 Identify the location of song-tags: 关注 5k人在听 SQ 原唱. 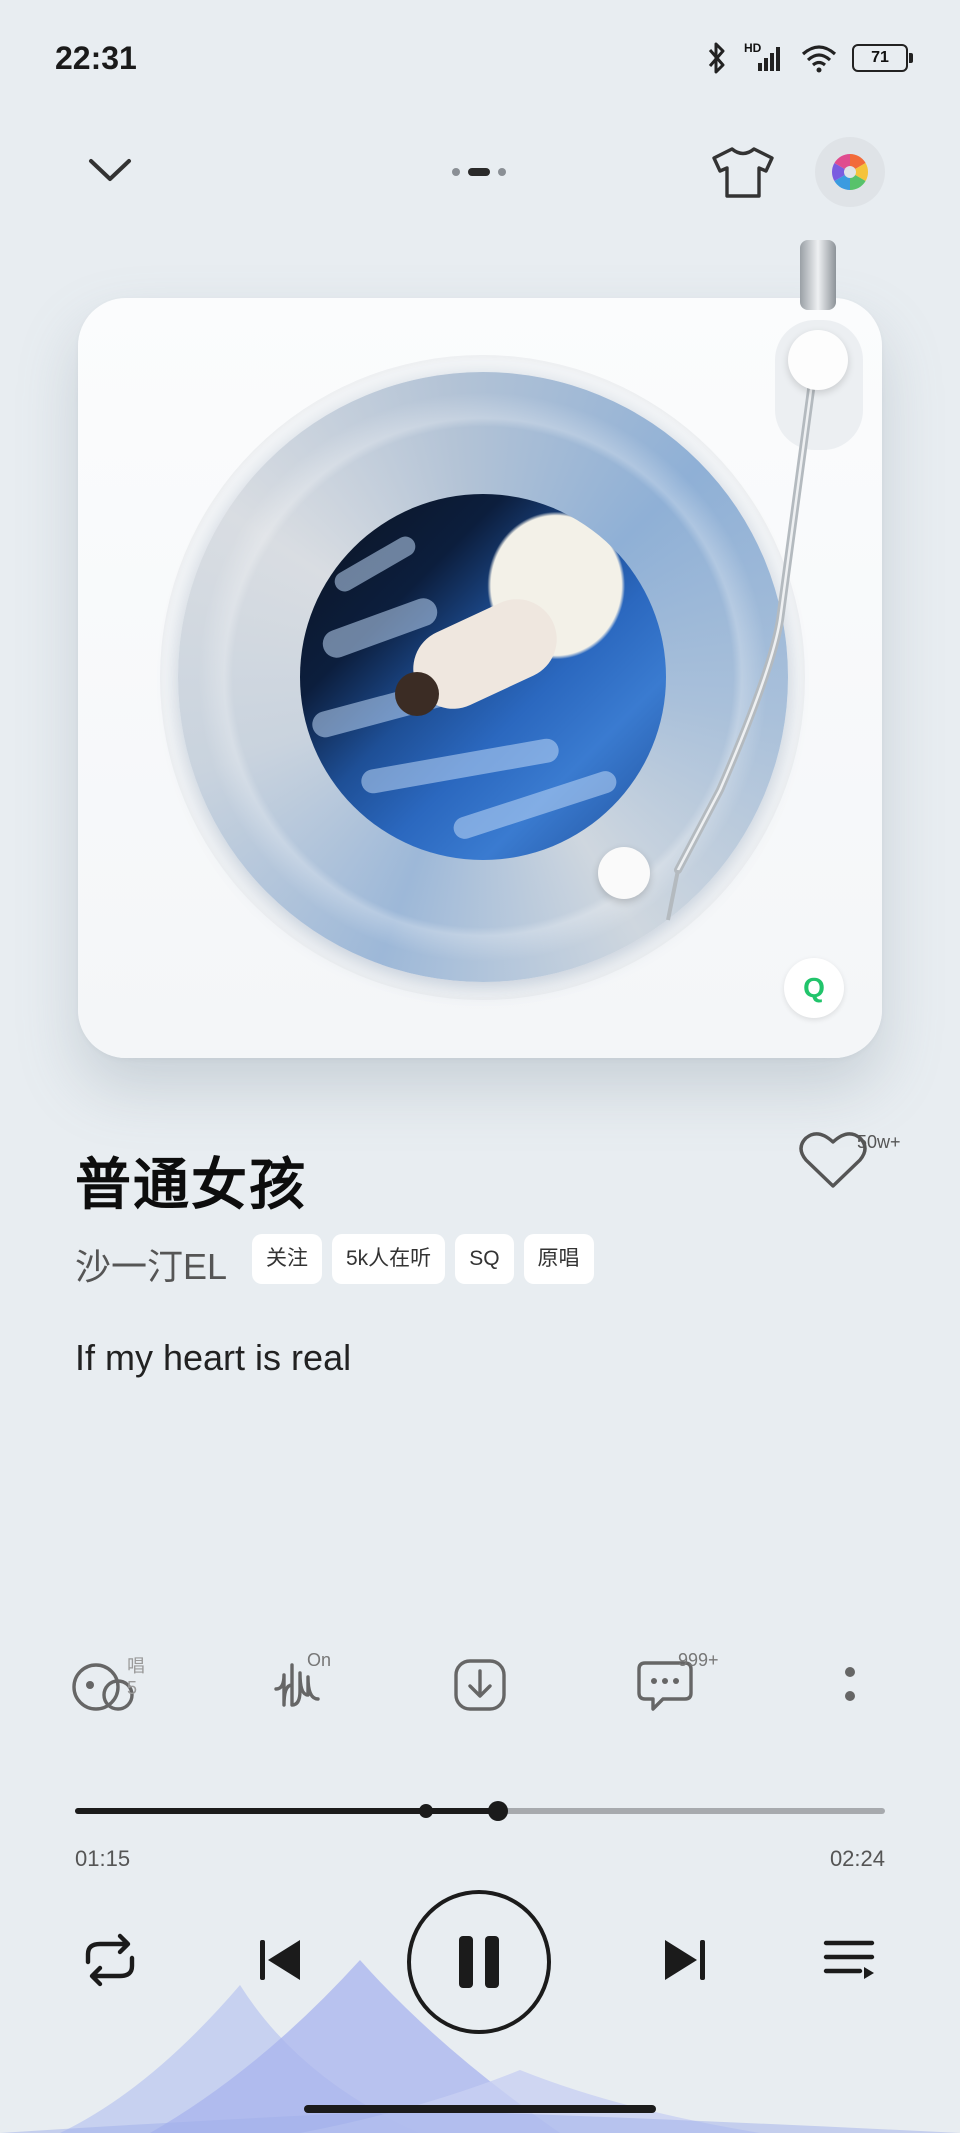
(423, 1259).